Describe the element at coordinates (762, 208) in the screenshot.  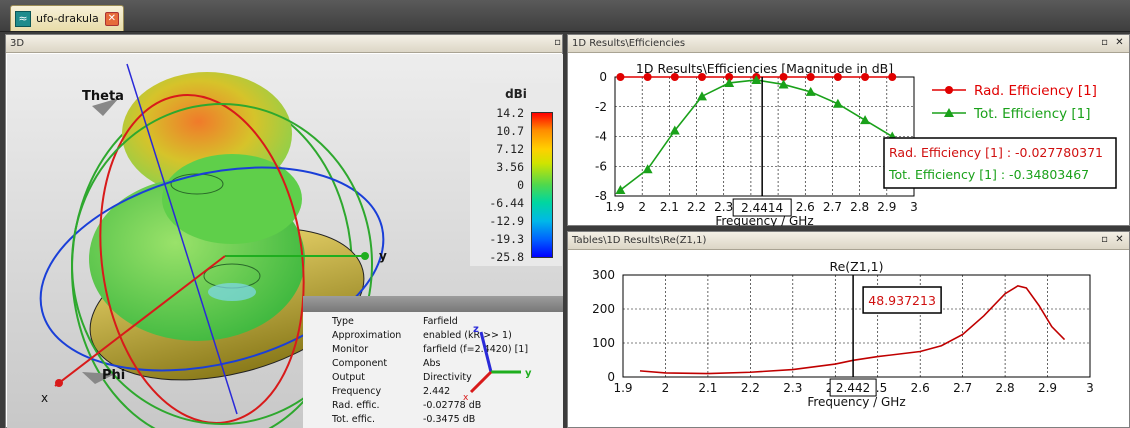
I see `marker-readout: 2.4414` at that location.